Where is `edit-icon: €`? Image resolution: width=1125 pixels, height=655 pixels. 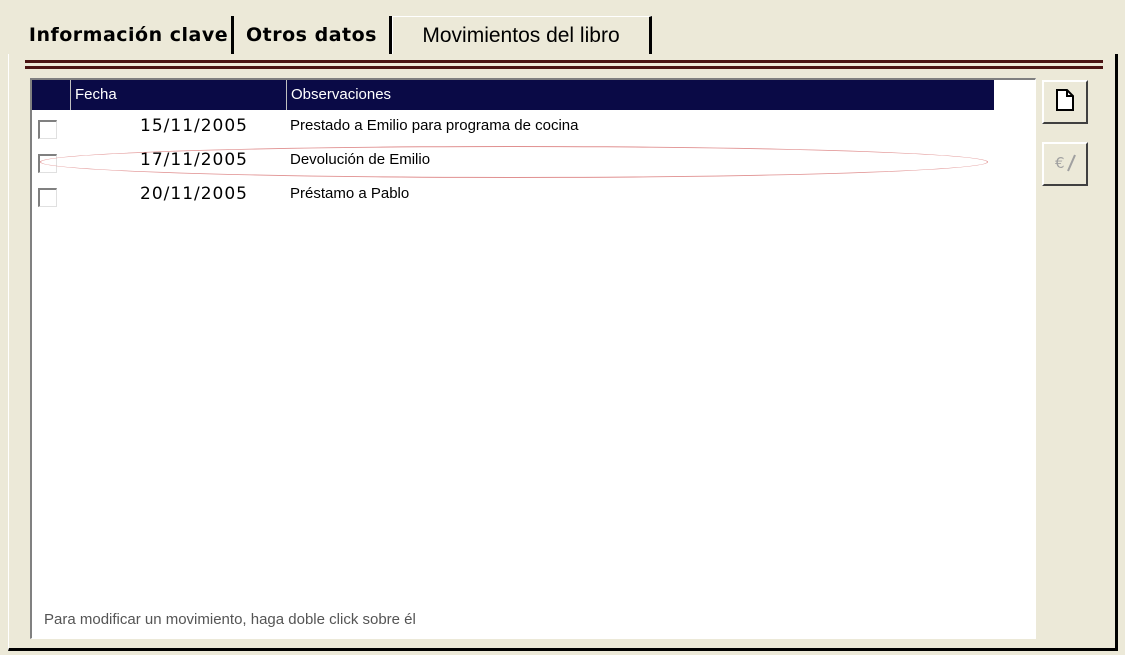
edit-icon: € is located at coordinates (1065, 164).